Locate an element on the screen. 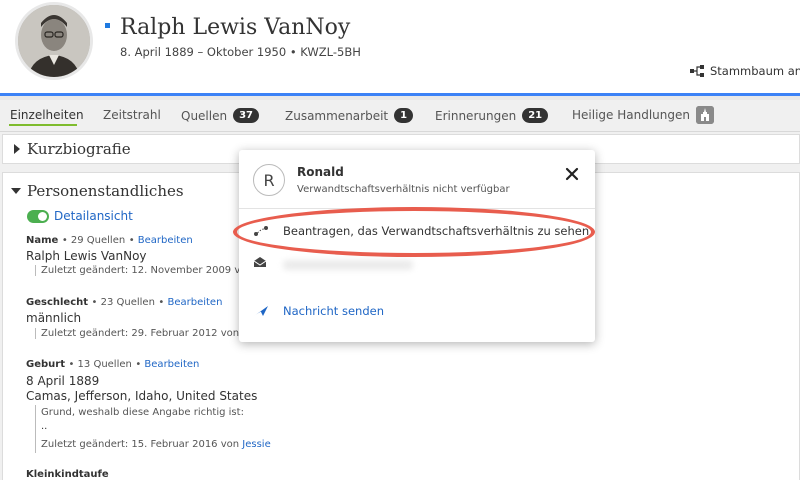 The height and width of the screenshot is (480, 800). tab-details-label: Einzelheiten is located at coordinates (47, 115).